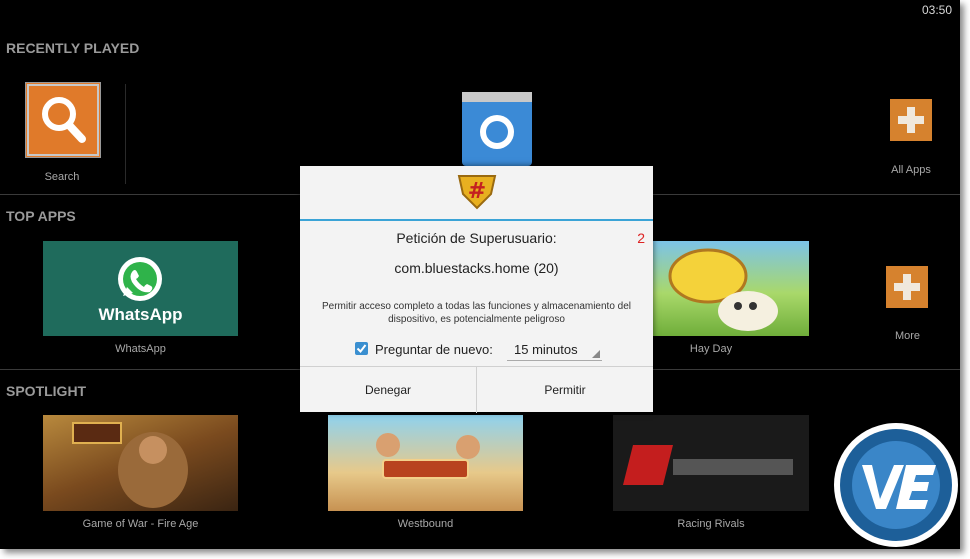 The width and height of the screenshot is (970, 559). What do you see at coordinates (907, 336) in the screenshot?
I see `more-label: More` at bounding box center [907, 336].